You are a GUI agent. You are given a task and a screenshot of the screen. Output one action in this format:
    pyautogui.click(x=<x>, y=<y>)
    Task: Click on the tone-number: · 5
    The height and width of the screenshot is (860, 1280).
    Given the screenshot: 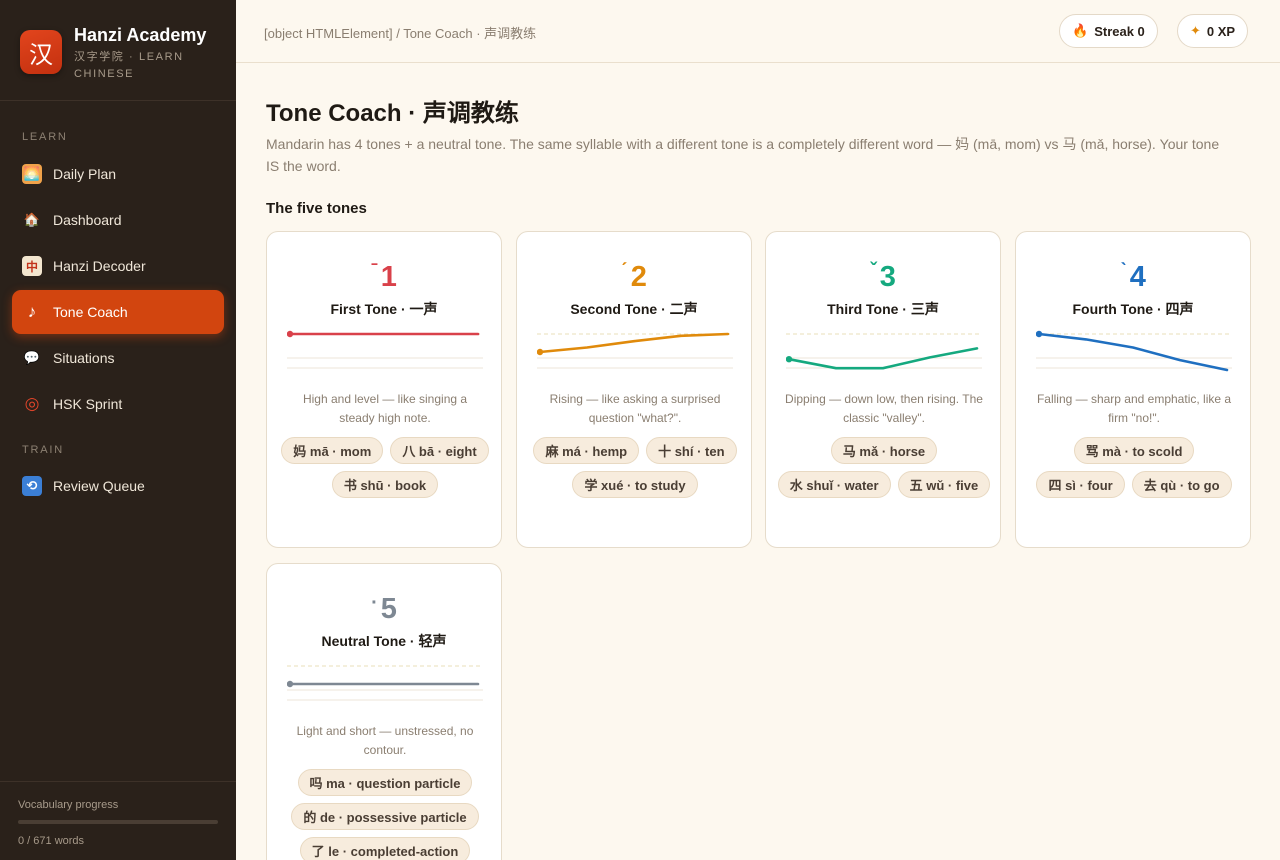 What is the action you would take?
    pyautogui.click(x=384, y=606)
    